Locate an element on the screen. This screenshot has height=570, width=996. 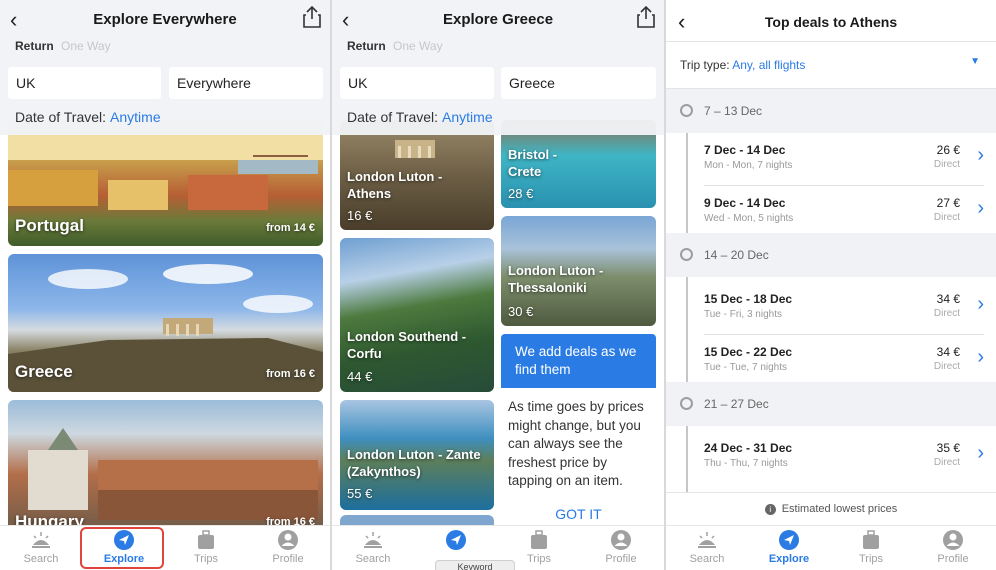
card-name: Greece is located at coordinates (44, 371).